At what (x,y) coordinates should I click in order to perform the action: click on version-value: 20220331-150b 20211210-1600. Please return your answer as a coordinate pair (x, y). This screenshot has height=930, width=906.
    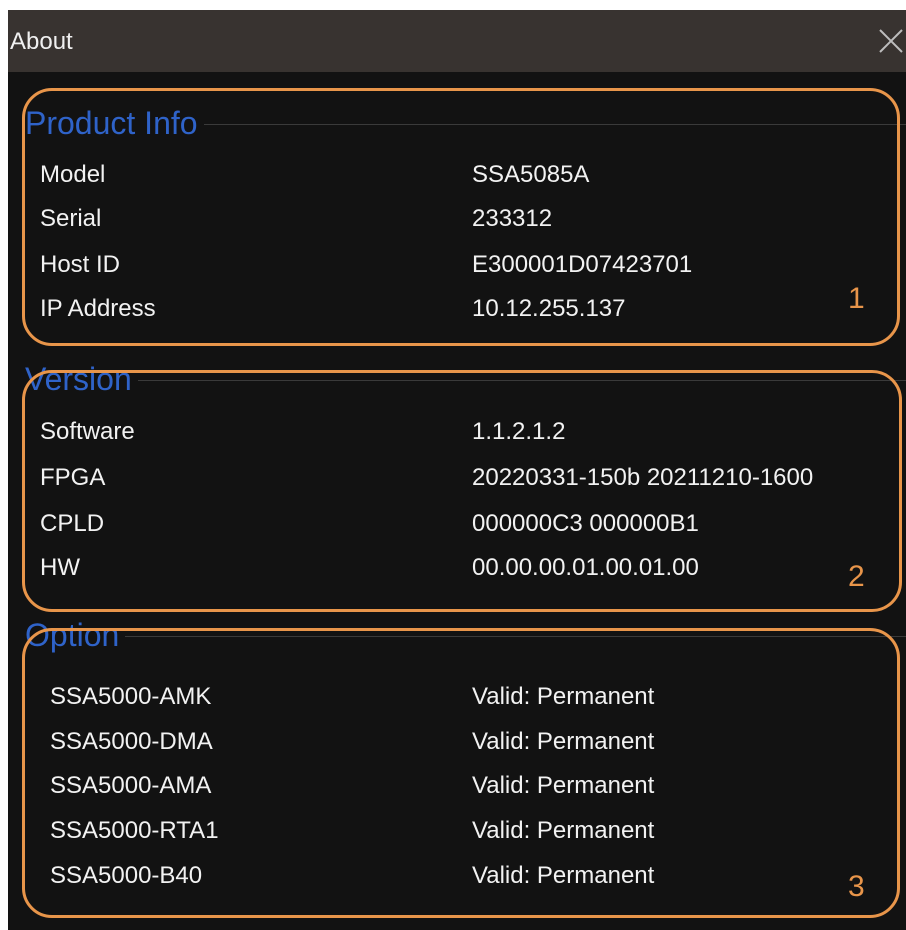
    Looking at the image, I should click on (643, 477).